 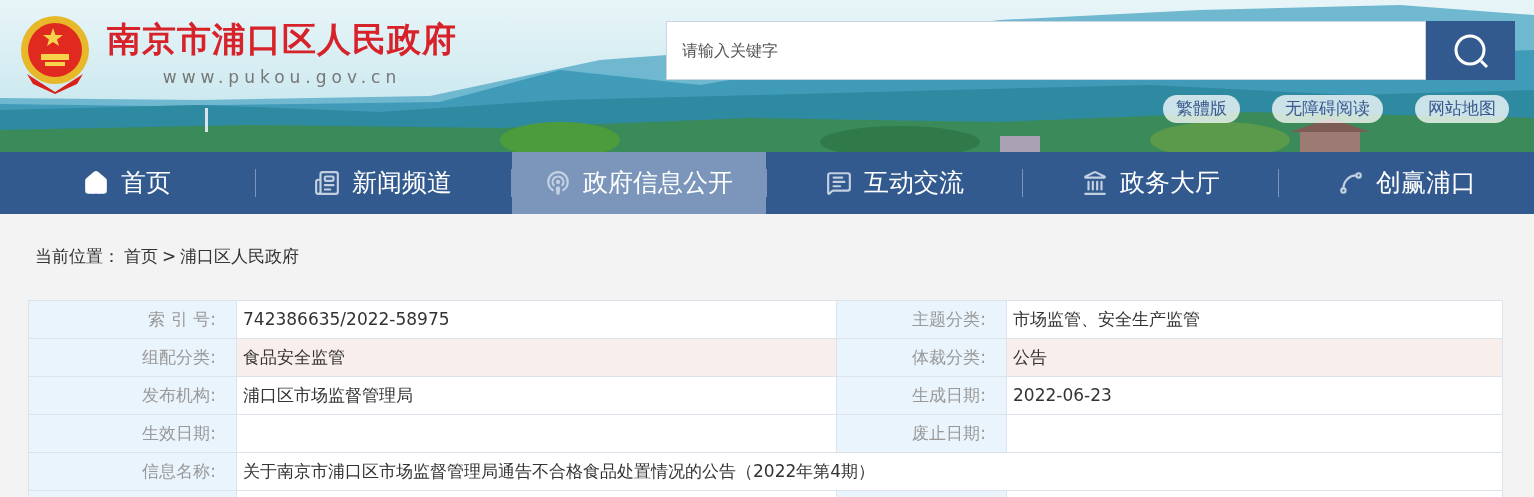 I want to click on breadcrumb-label: 当前位置：, so click(x=77, y=257).